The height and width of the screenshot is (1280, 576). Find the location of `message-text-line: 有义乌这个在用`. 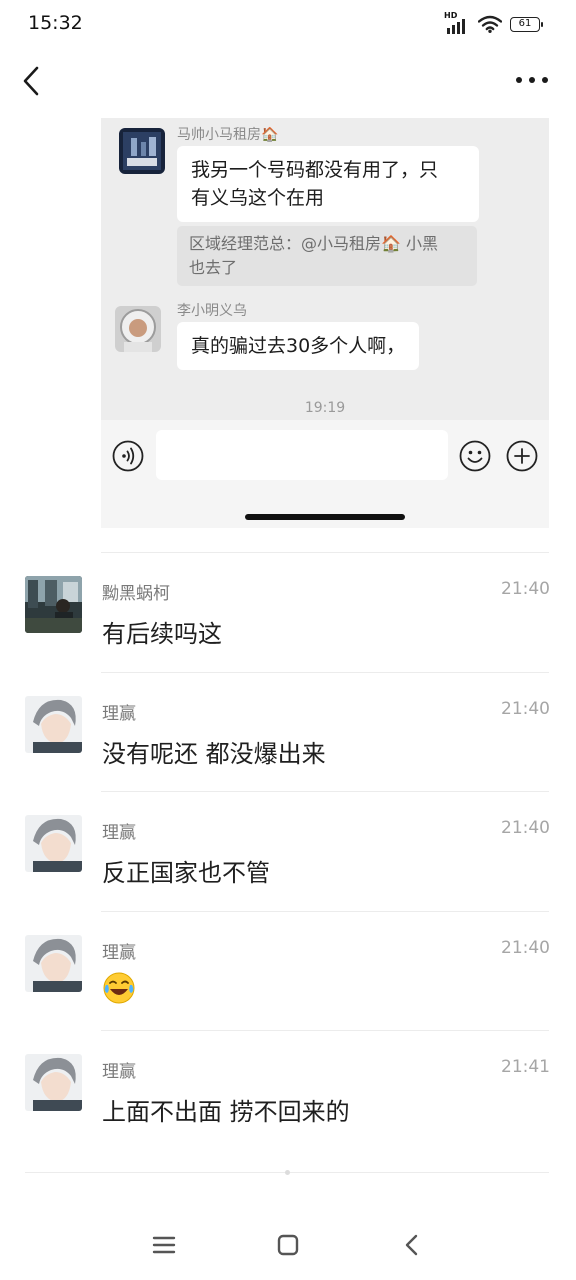

message-text-line: 有义乌这个在用 is located at coordinates (258, 198).